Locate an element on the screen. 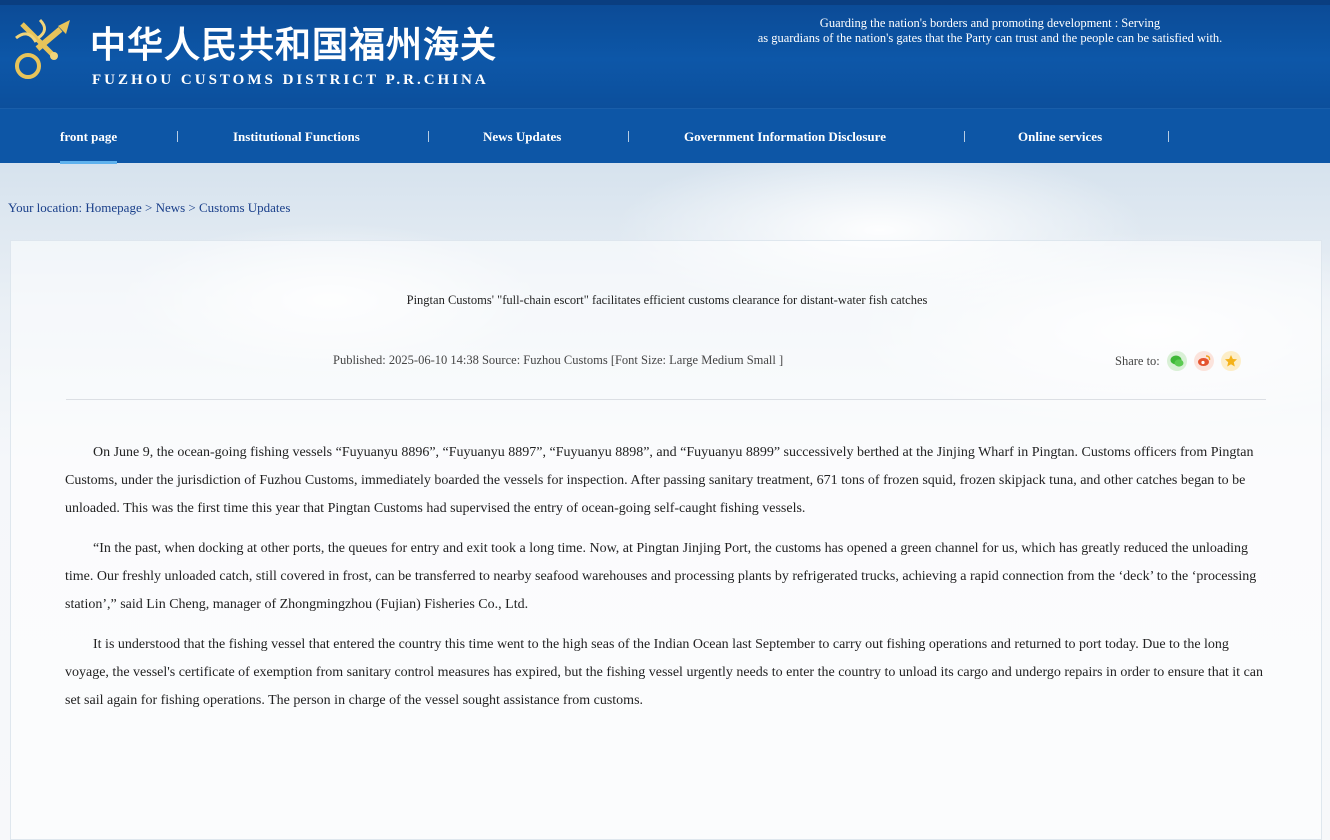  source-value: Fuzhou Customs is located at coordinates (565, 360).